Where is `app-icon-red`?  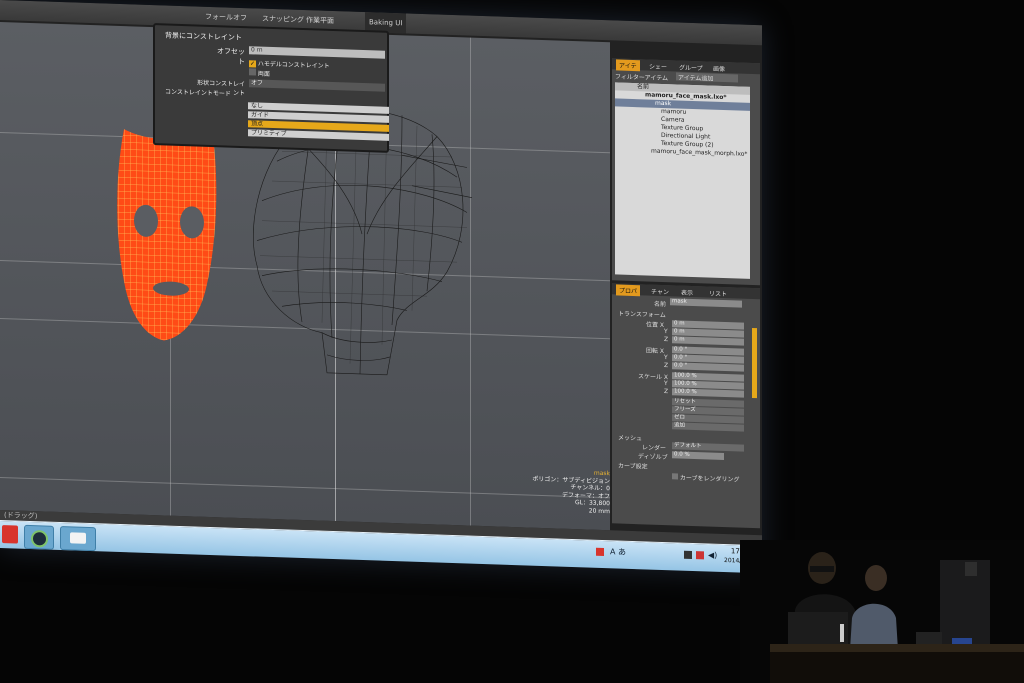
app-icon-red is located at coordinates (10, 534).